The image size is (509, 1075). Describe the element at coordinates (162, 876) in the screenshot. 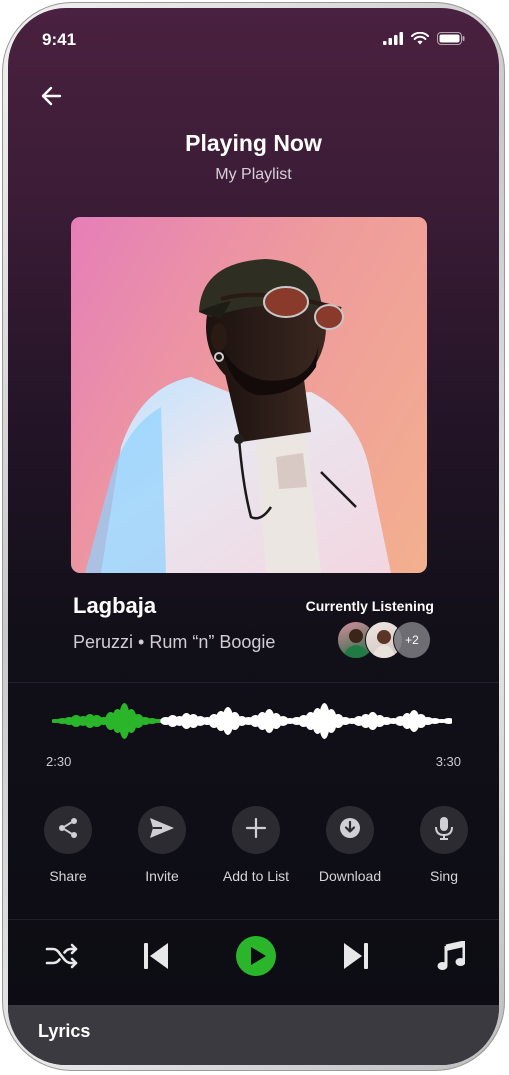

I see `invite-label: Invite` at that location.